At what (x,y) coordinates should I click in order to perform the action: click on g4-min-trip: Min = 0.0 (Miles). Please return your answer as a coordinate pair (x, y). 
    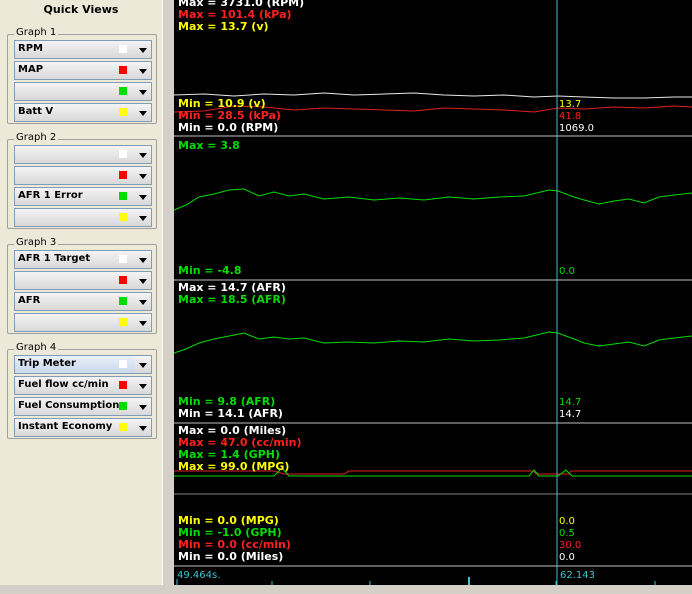
    Looking at the image, I should click on (230, 556).